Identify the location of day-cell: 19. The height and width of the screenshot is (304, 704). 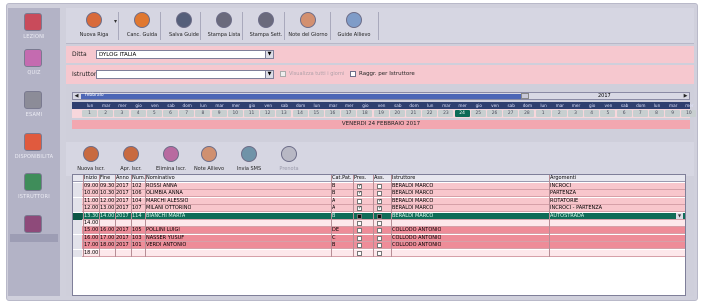
(381, 113).